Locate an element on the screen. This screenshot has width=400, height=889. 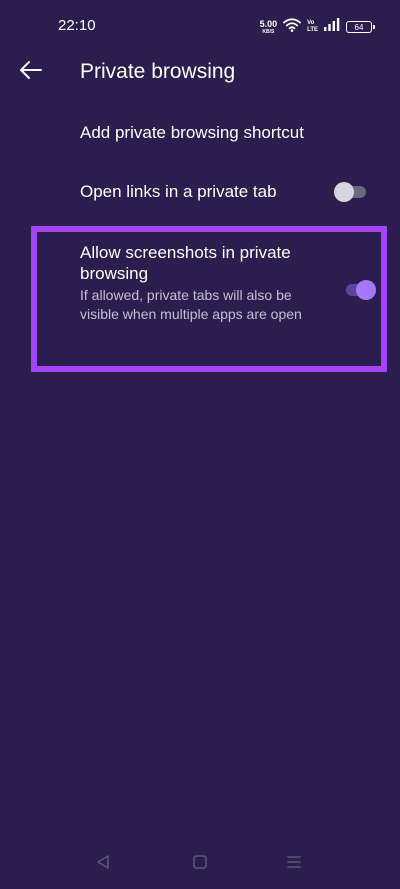
volte-top: Vo is located at coordinates (311, 23).